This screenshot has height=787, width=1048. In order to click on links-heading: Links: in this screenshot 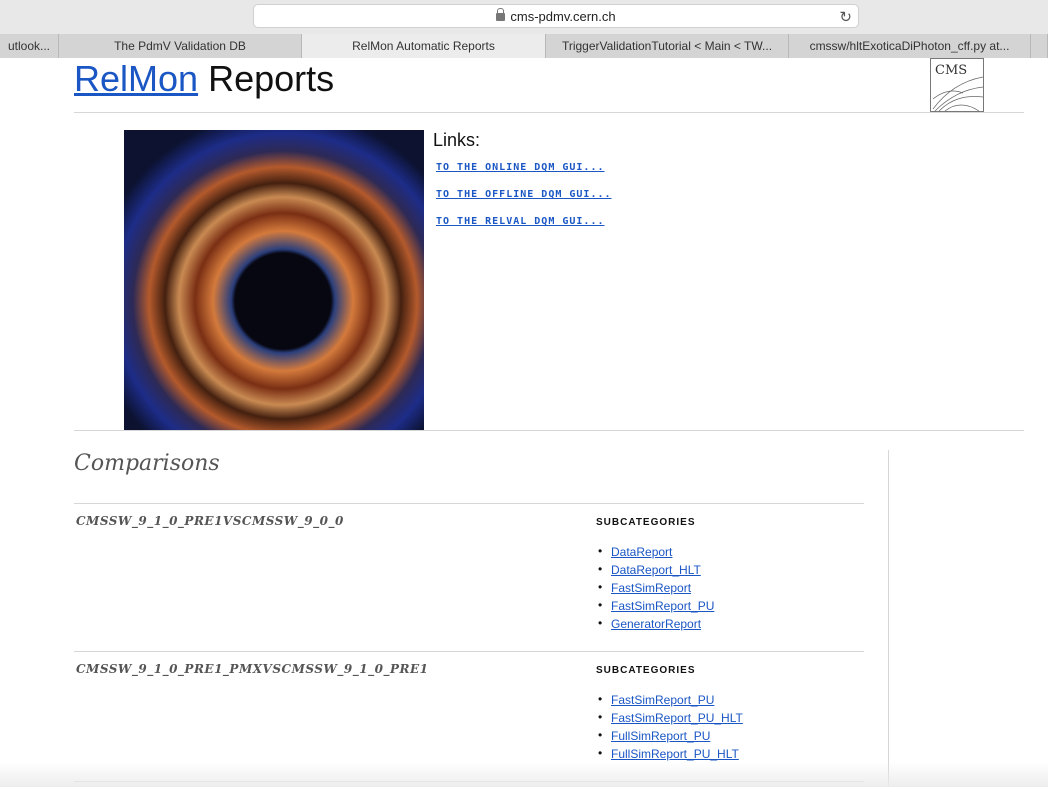, I will do `click(457, 140)`.